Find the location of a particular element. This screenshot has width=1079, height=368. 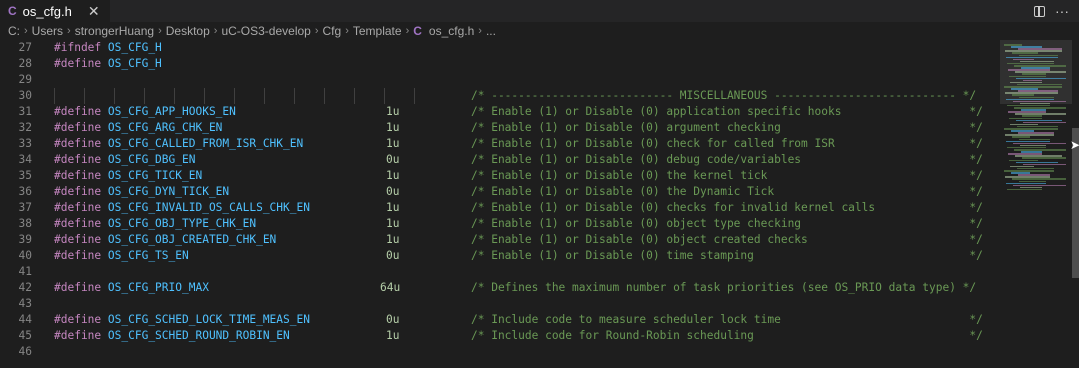

breadcrumb-file: os_cfg.h is located at coordinates (451, 31).